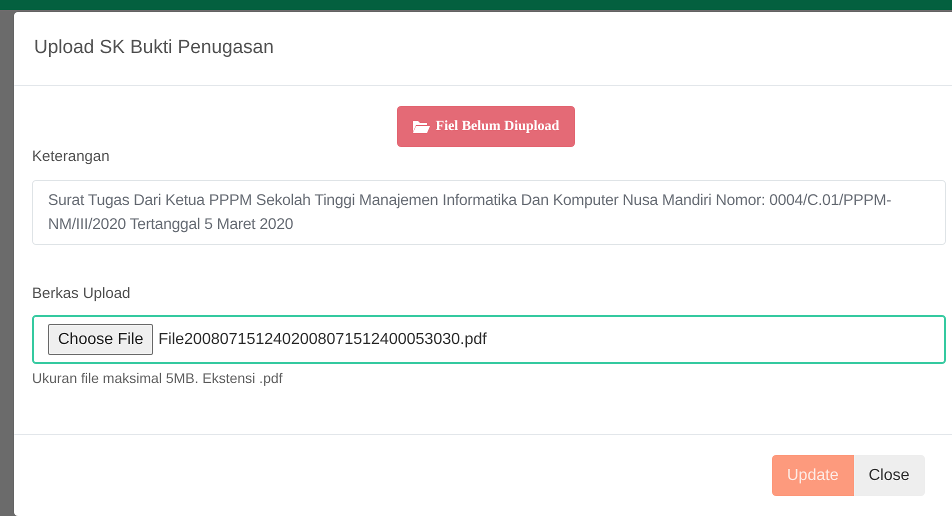 Image resolution: width=952 pixels, height=516 pixels. I want to click on folder-icon, so click(421, 126).